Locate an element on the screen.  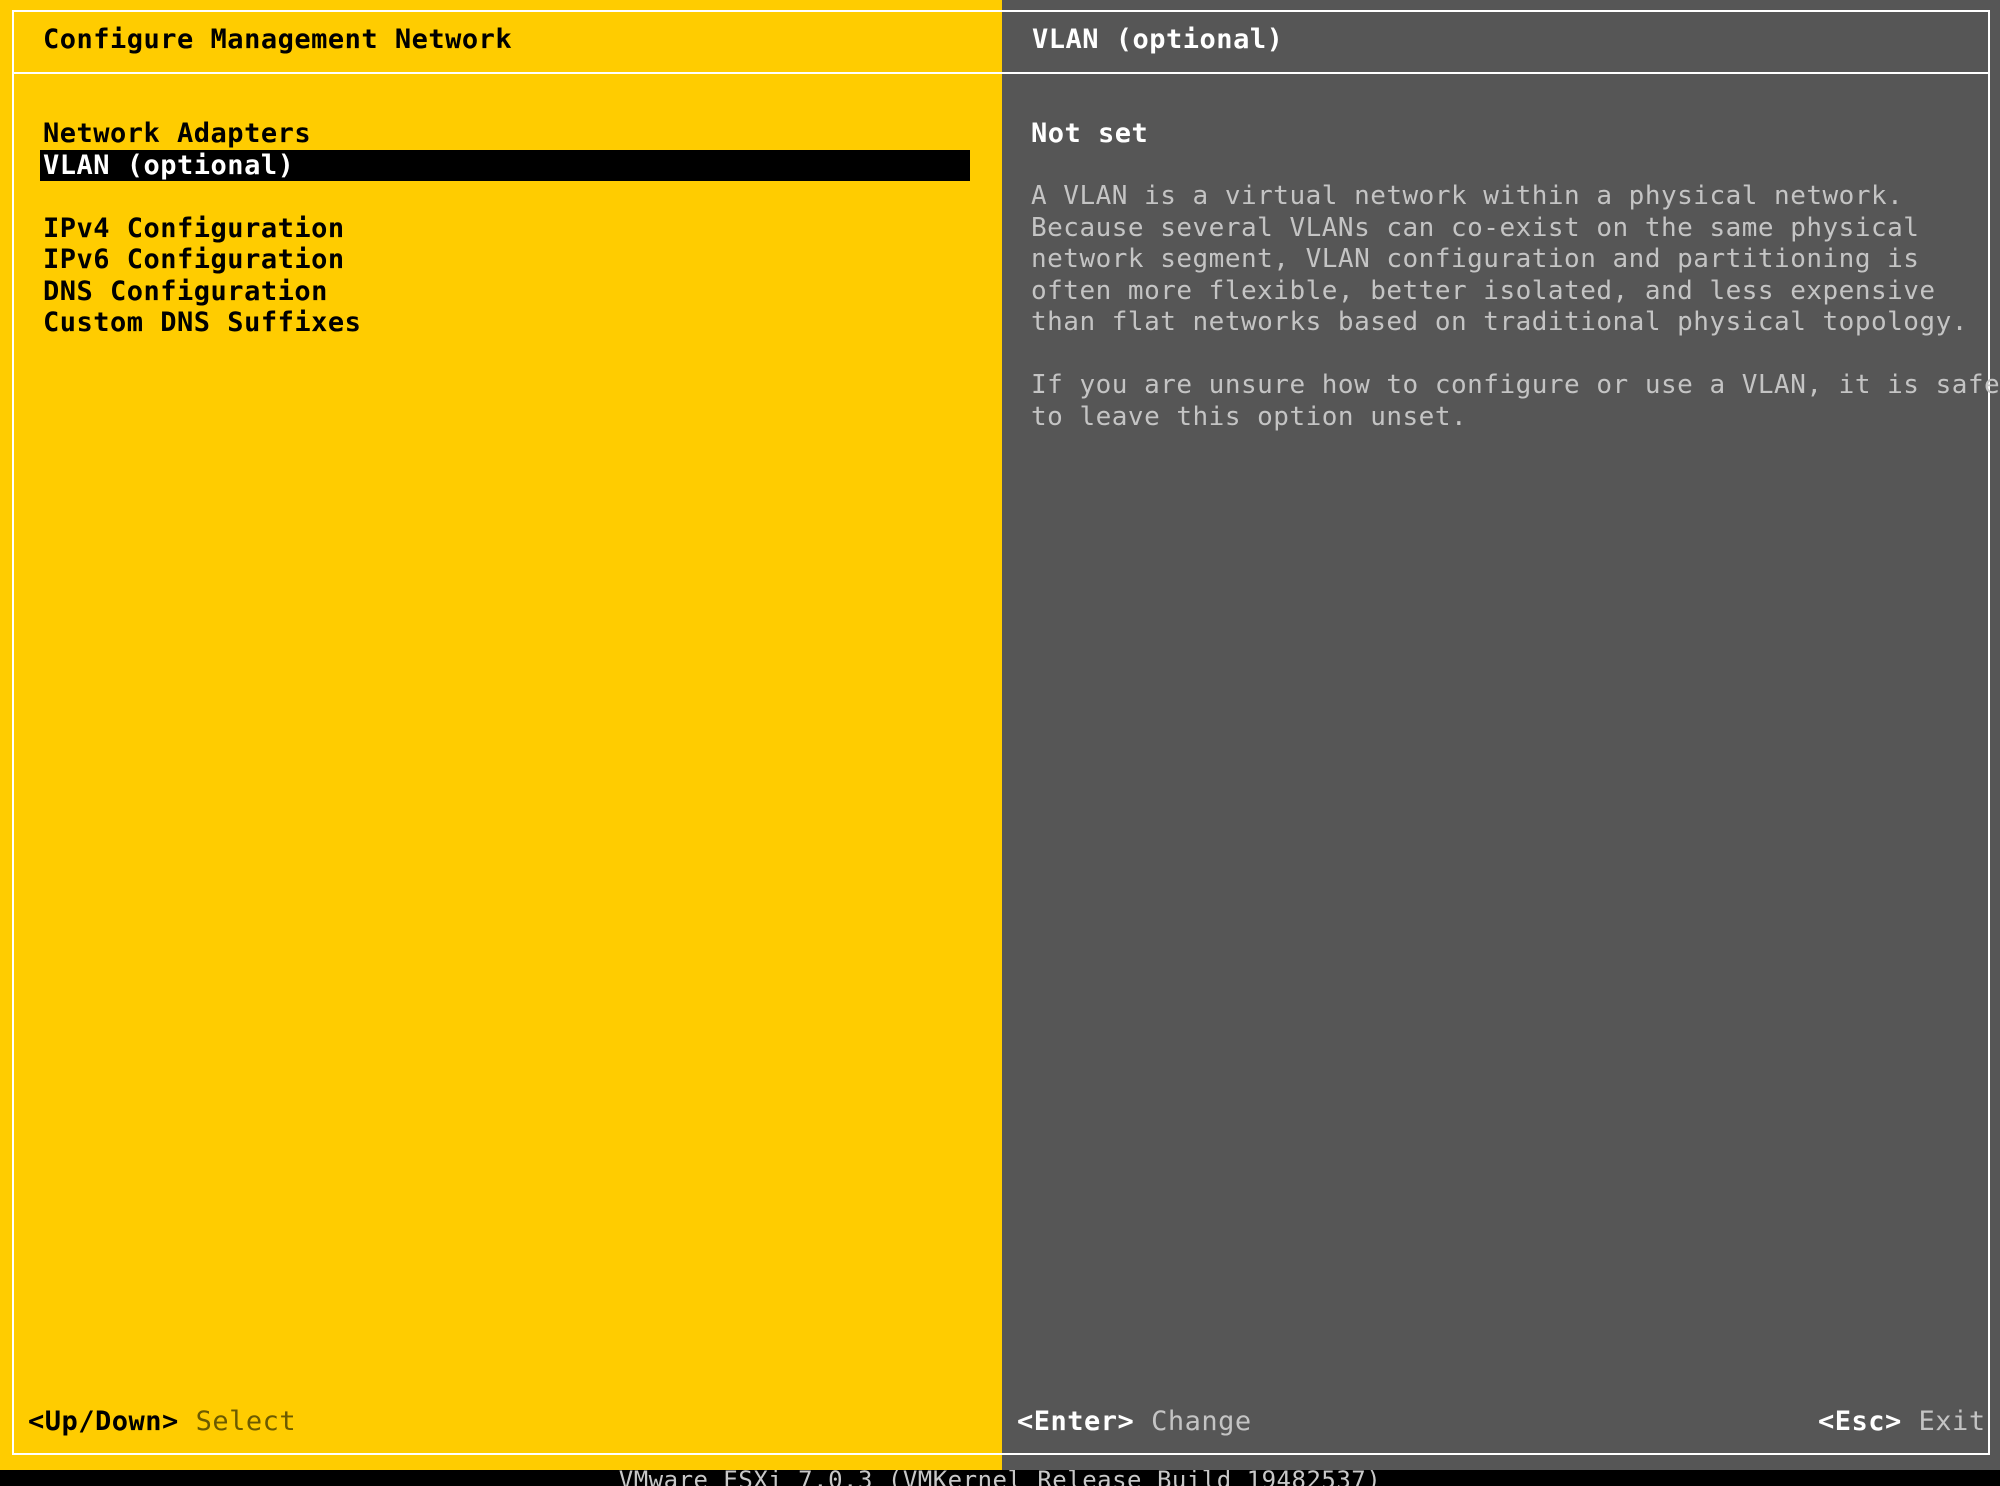
left-frame-bottom is located at coordinates (507, 1454).